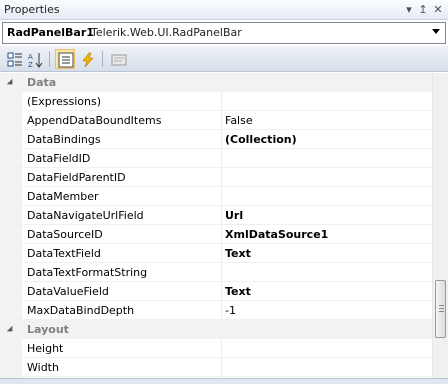  What do you see at coordinates (216, 177) in the screenshot?
I see `property-row: DataFieldParentID` at bounding box center [216, 177].